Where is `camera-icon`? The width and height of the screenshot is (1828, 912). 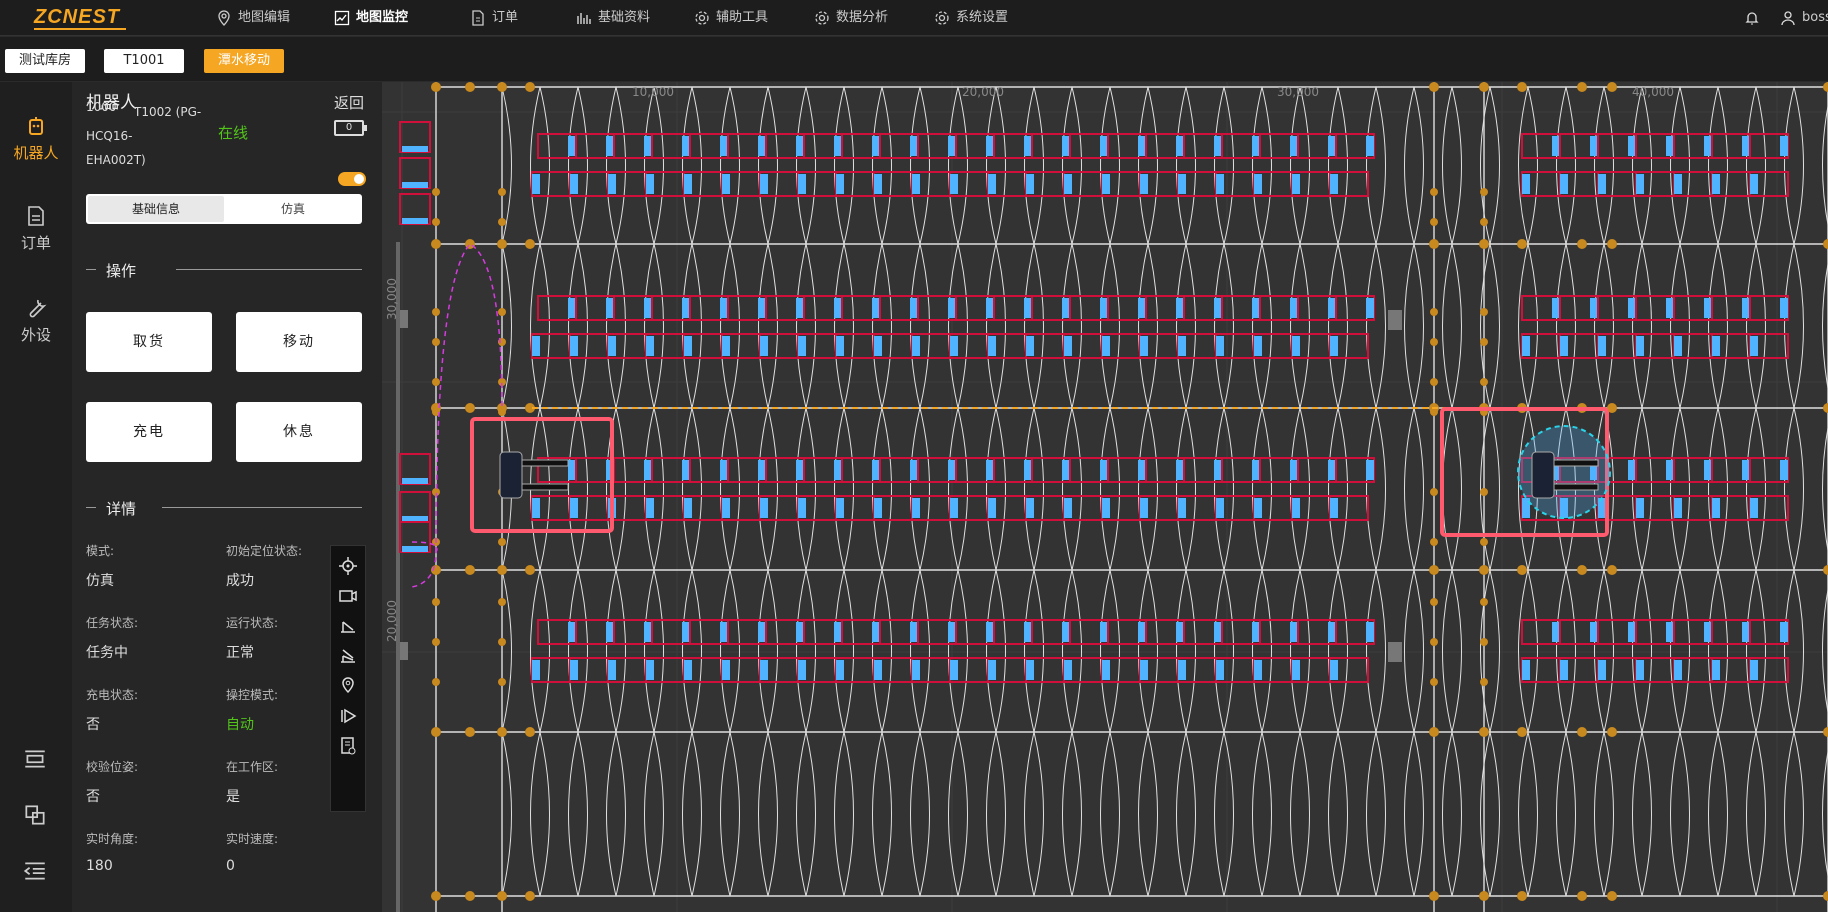 camera-icon is located at coordinates (348, 596).